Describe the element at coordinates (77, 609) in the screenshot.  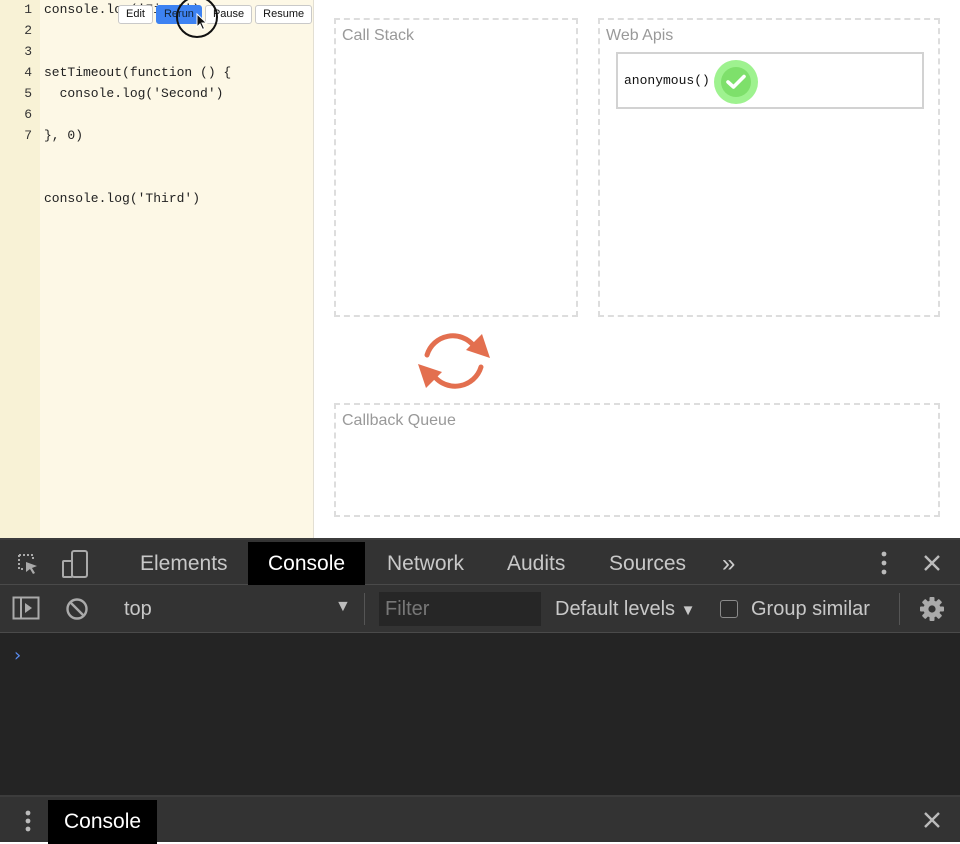
I see `clear-console-icon` at that location.